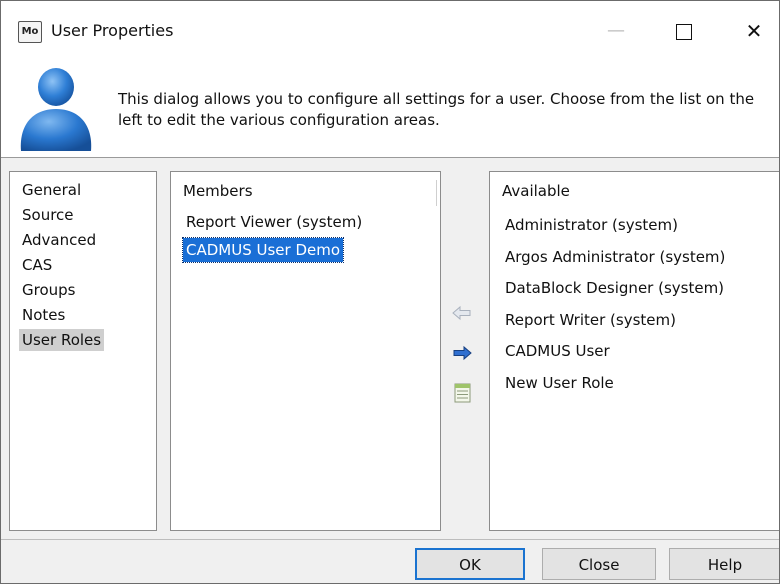 The width and height of the screenshot is (780, 584). What do you see at coordinates (62, 340) in the screenshot?
I see `nav-item-user-roles: User Roles` at bounding box center [62, 340].